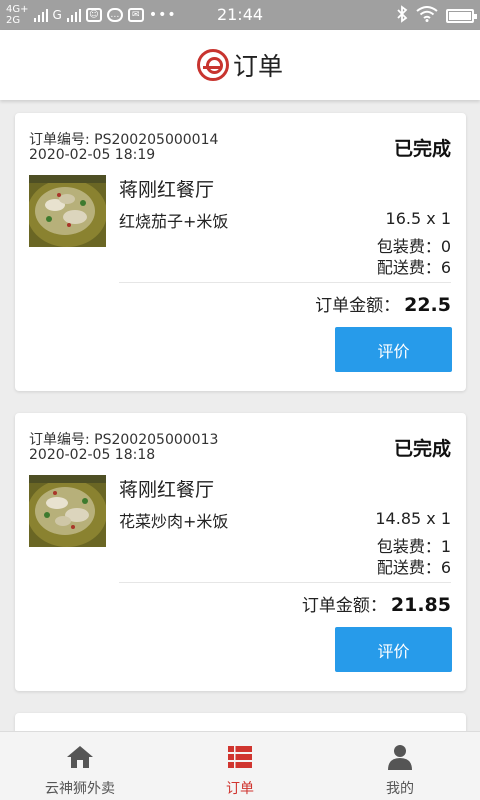  What do you see at coordinates (212, 65) in the screenshot?
I see `brand-logo-icon` at bounding box center [212, 65].